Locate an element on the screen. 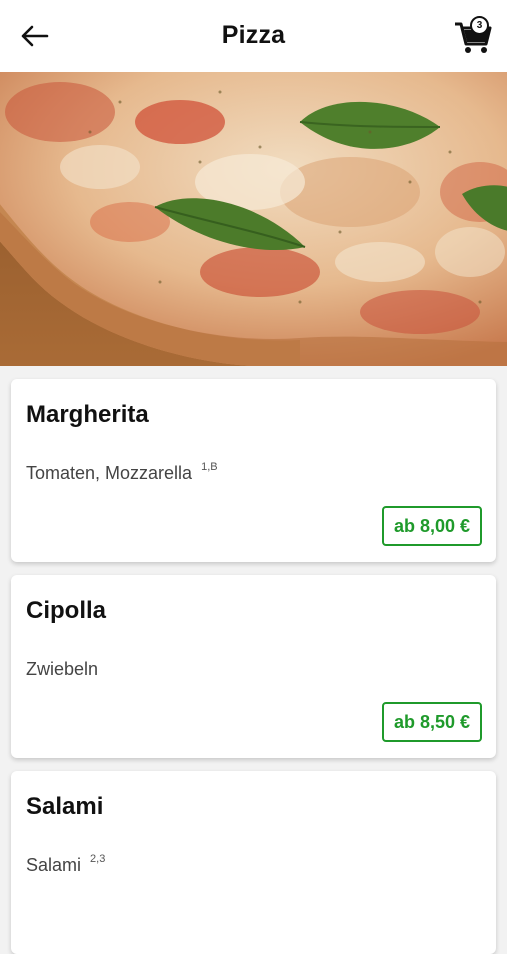  product-name: Salami is located at coordinates (65, 806).